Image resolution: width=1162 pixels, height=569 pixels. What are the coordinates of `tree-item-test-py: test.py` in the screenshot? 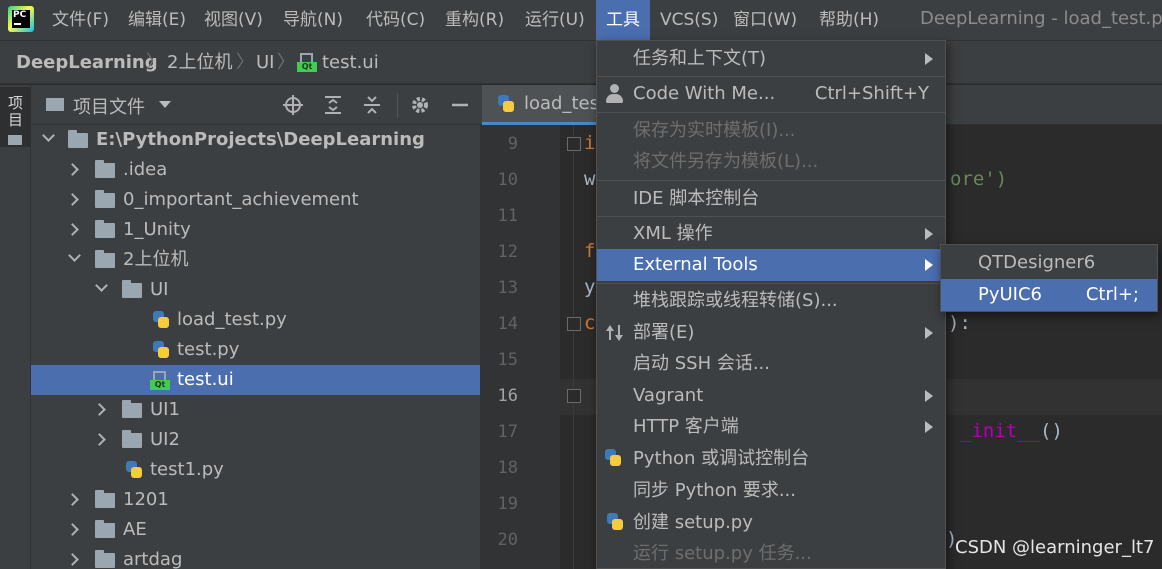 It's located at (255, 350).